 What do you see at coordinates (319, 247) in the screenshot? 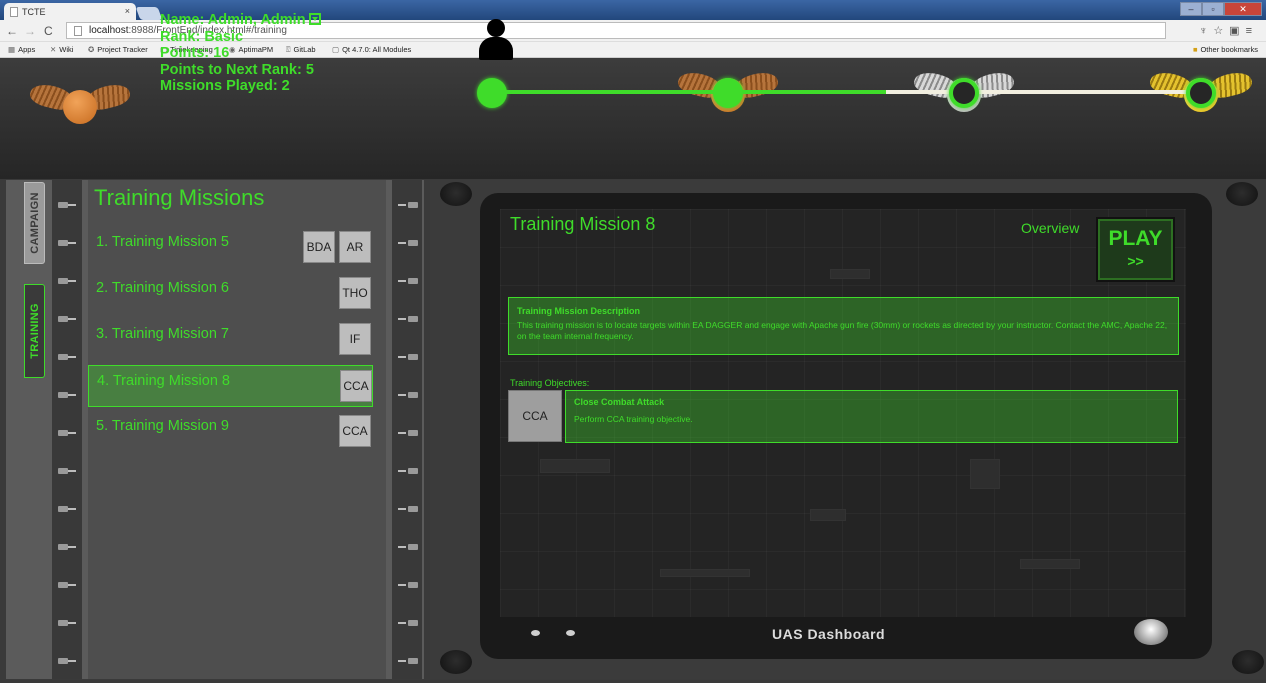
I see `mission-tag: BDA` at bounding box center [319, 247].